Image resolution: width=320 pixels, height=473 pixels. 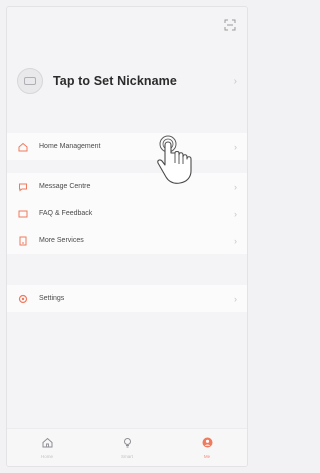 What do you see at coordinates (127, 186) in the screenshot?
I see `menu-item-message-centre: Message Centre ›` at bounding box center [127, 186].